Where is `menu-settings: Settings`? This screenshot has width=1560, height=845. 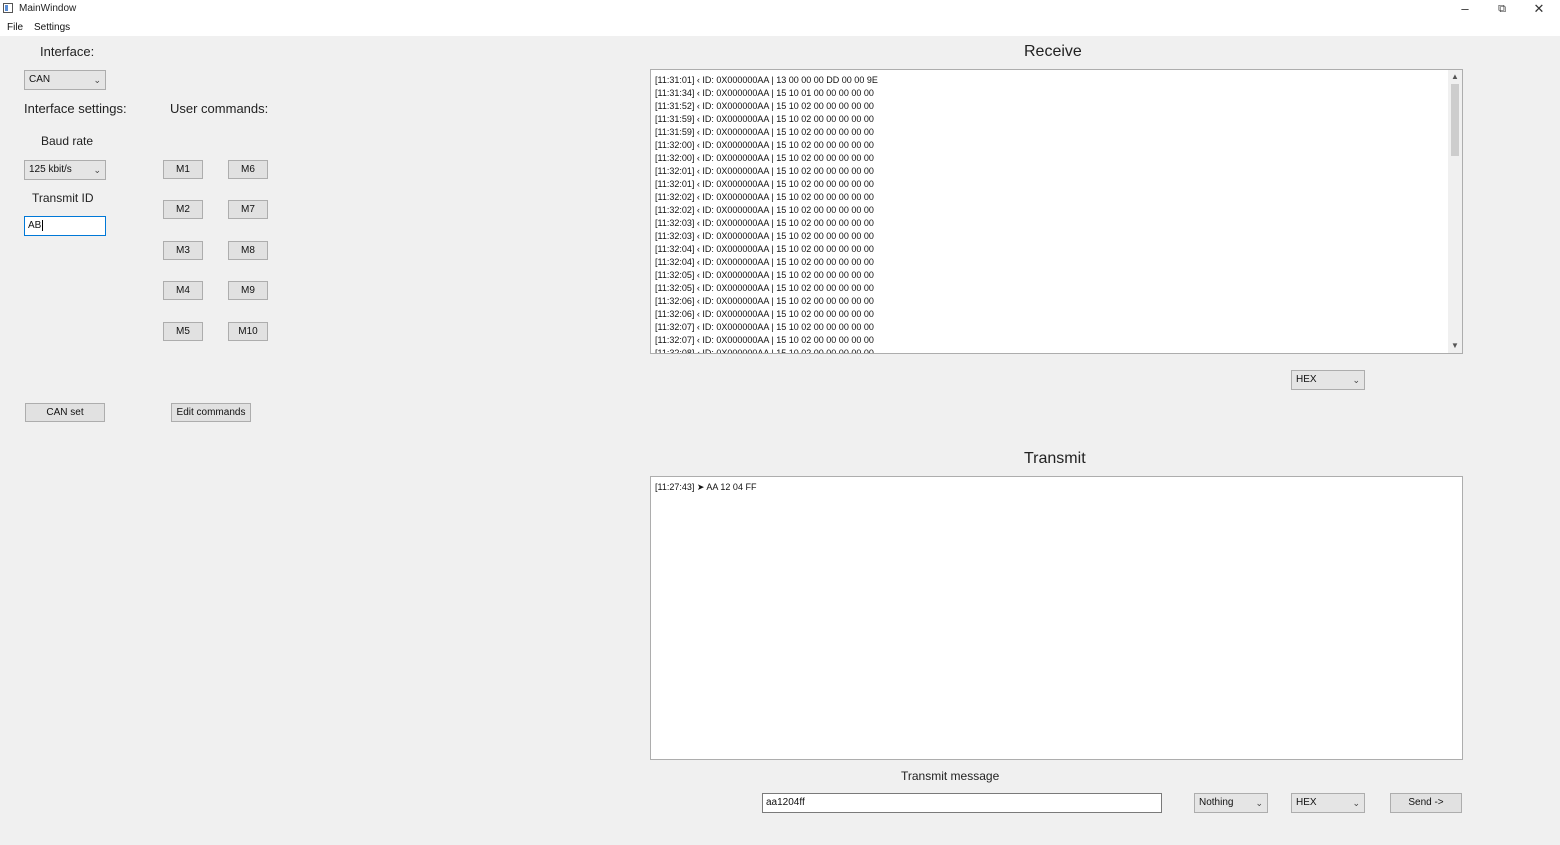
menu-settings: Settings is located at coordinates (52, 27).